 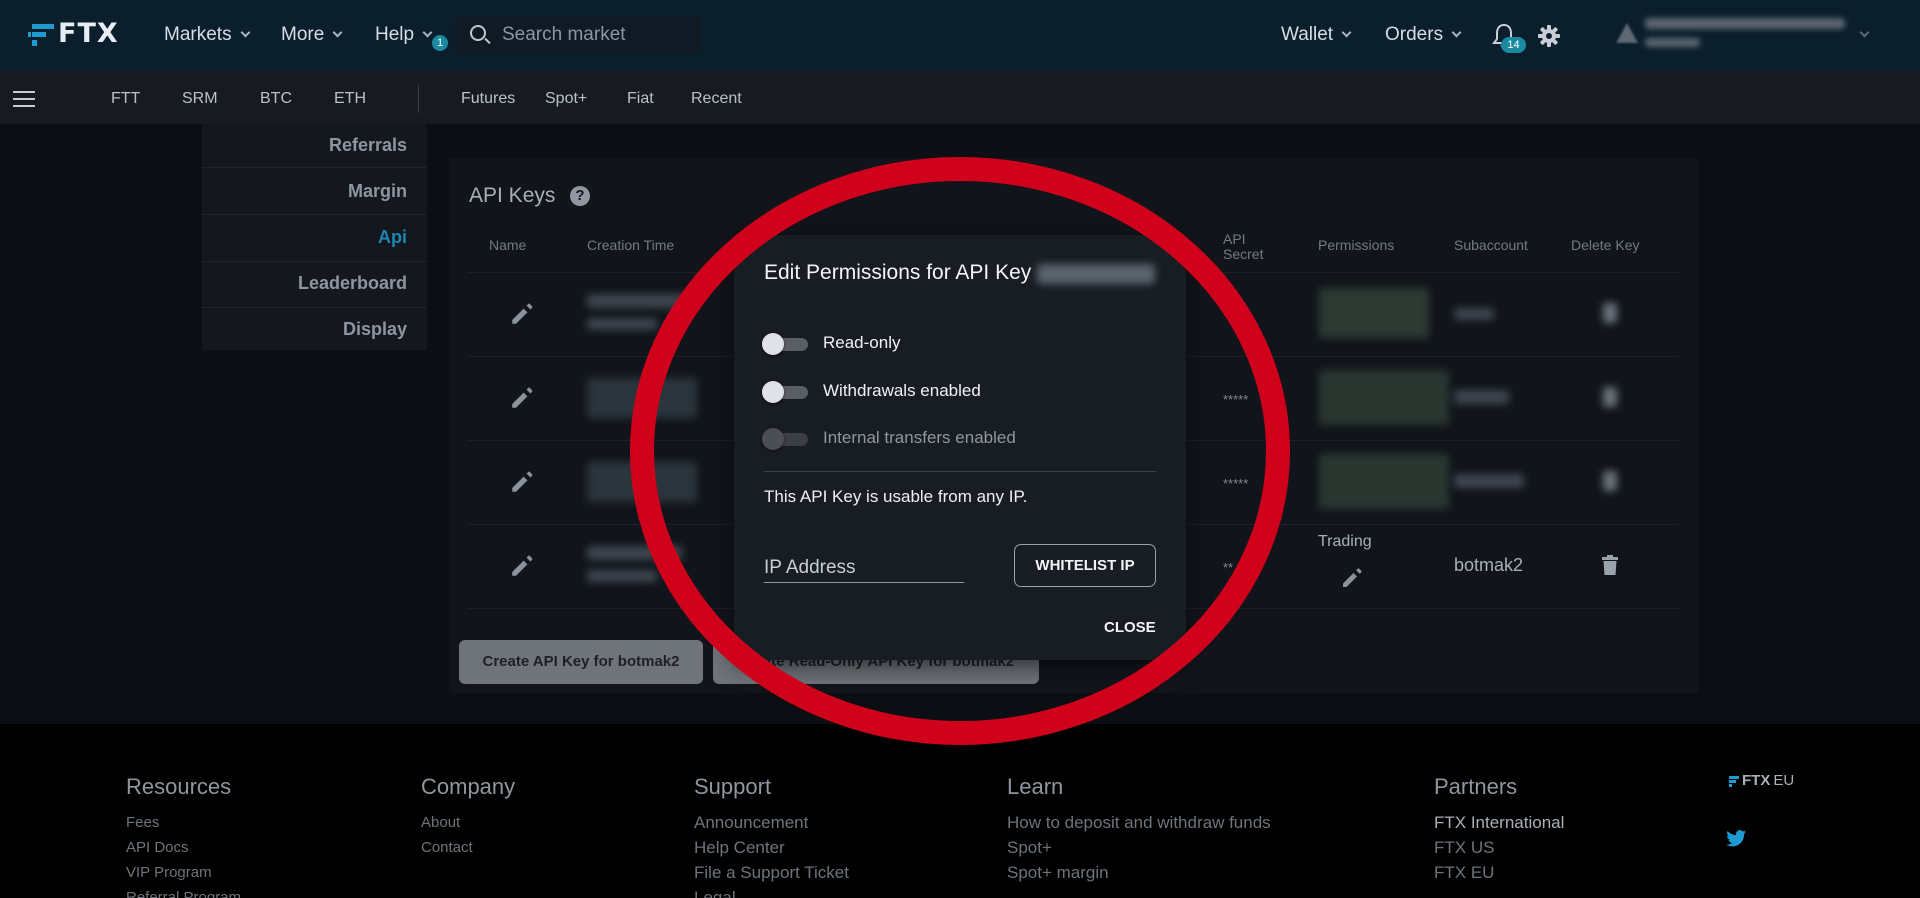 I want to click on gear-icon, so click(x=1549, y=36).